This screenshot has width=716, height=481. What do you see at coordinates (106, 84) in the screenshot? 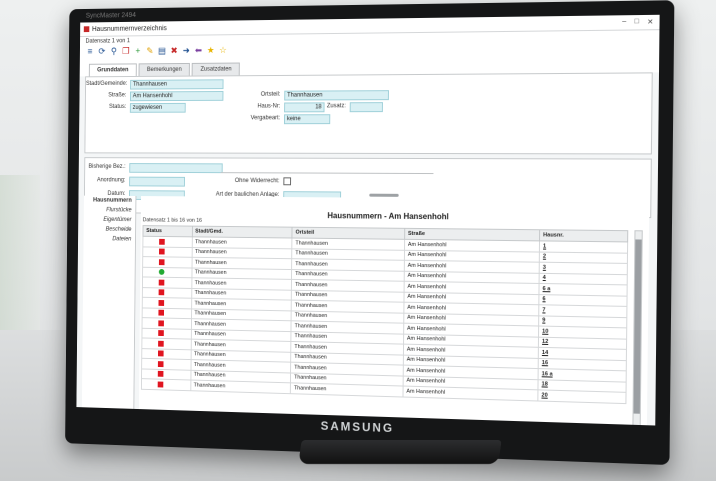
I see `stadt-label: Stadt/Gemeinde:` at bounding box center [106, 84].